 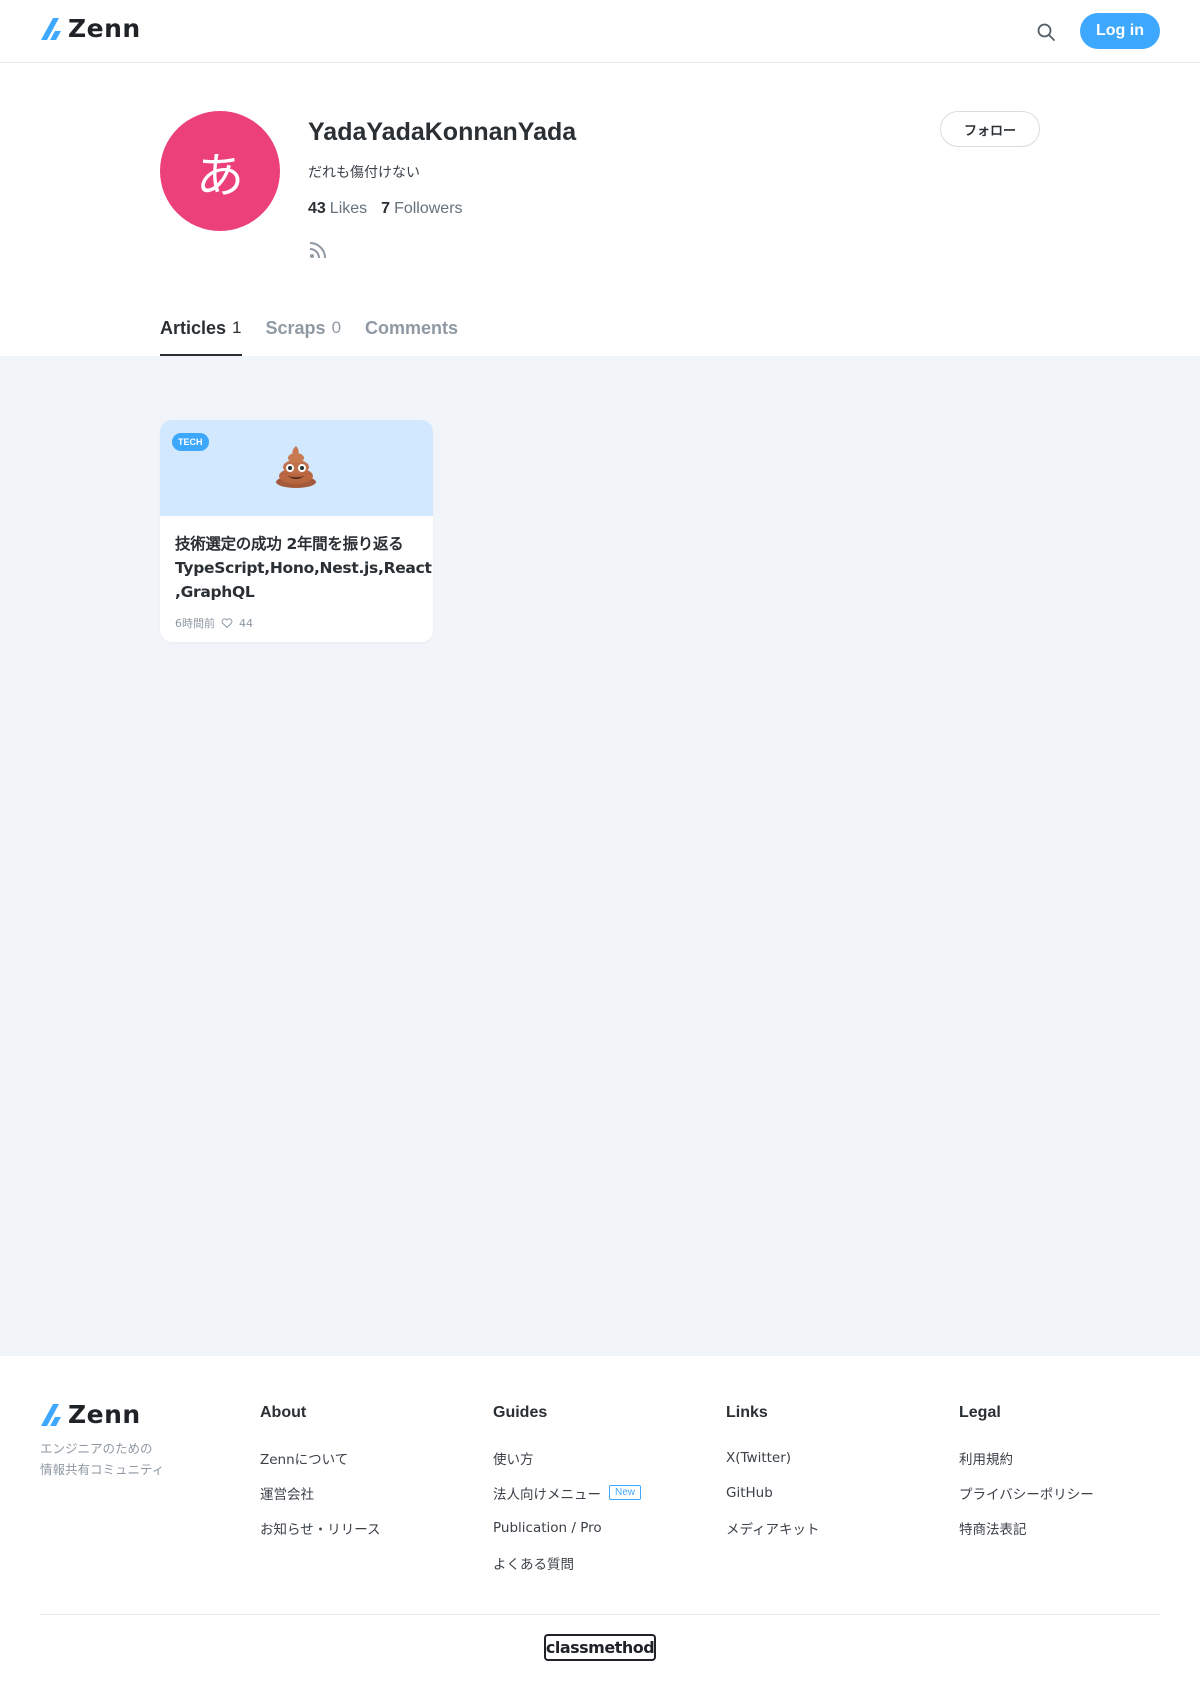 I want to click on likes-count: 43, so click(x=317, y=208).